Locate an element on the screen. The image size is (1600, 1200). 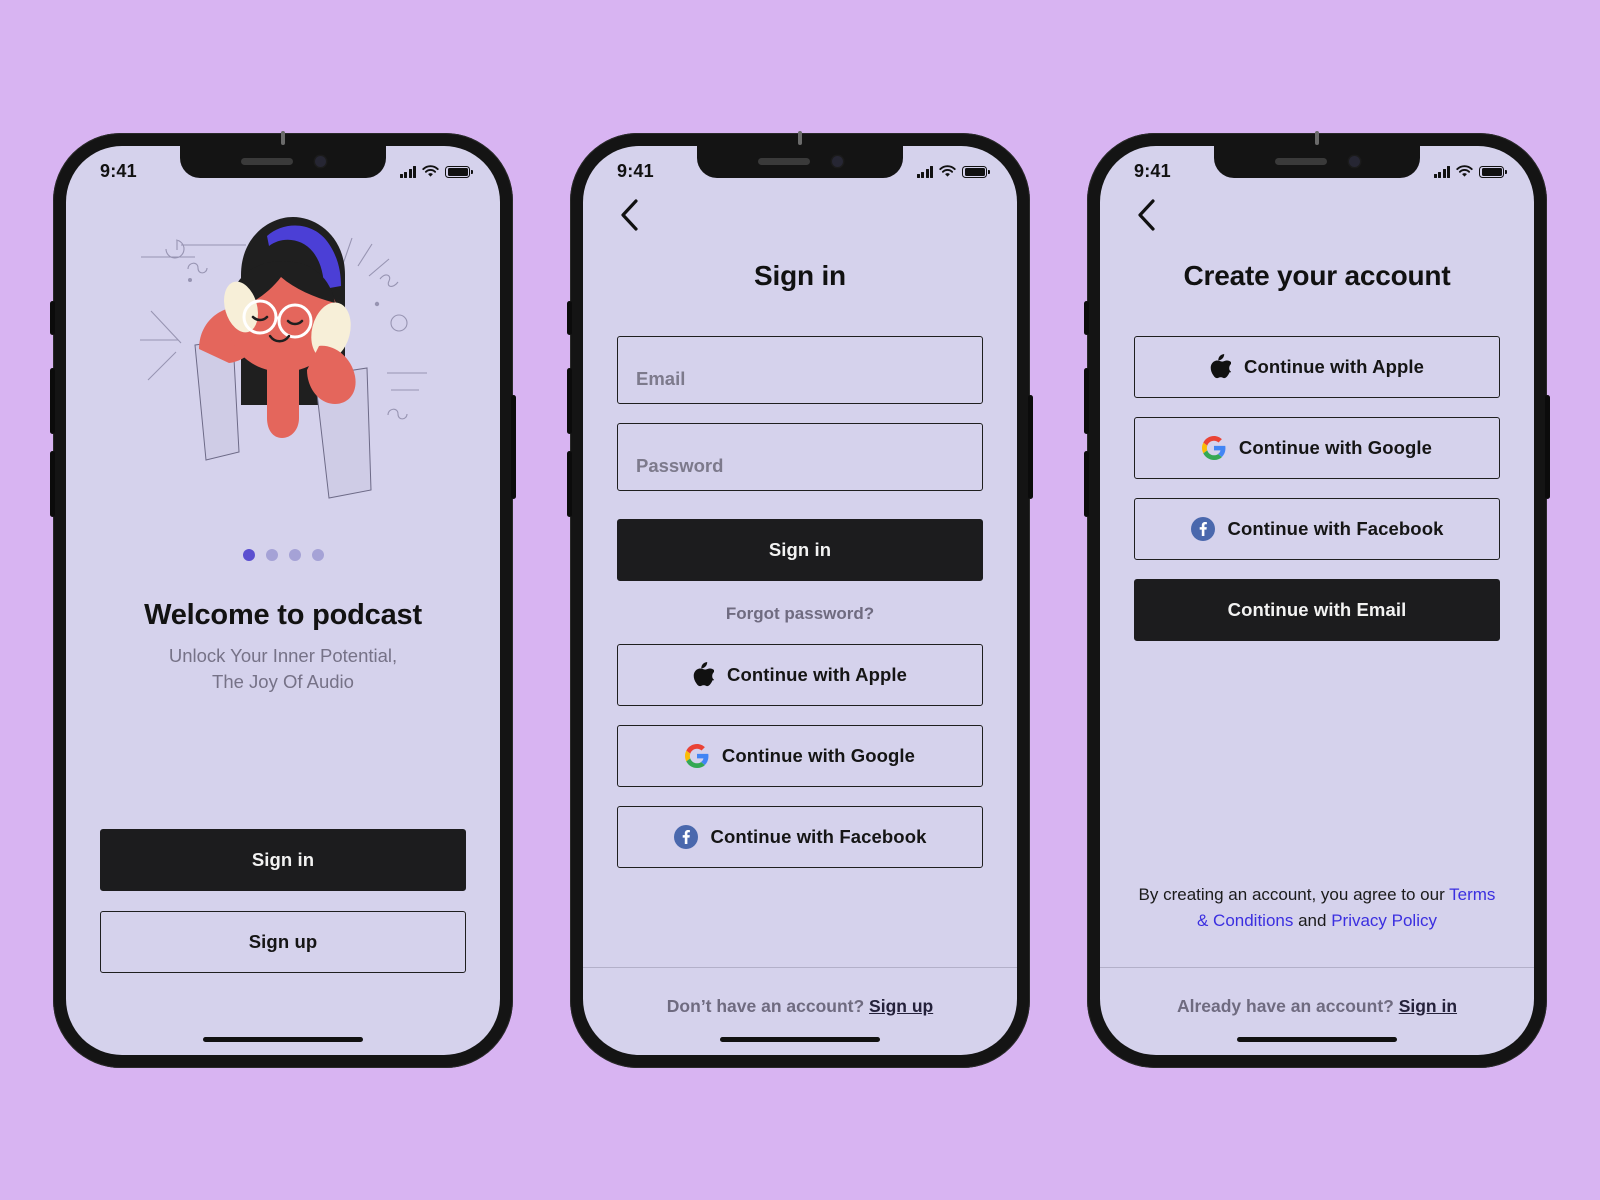
social-login-group: Continue with Apple Continue with Google is located at coordinates (800, 755).